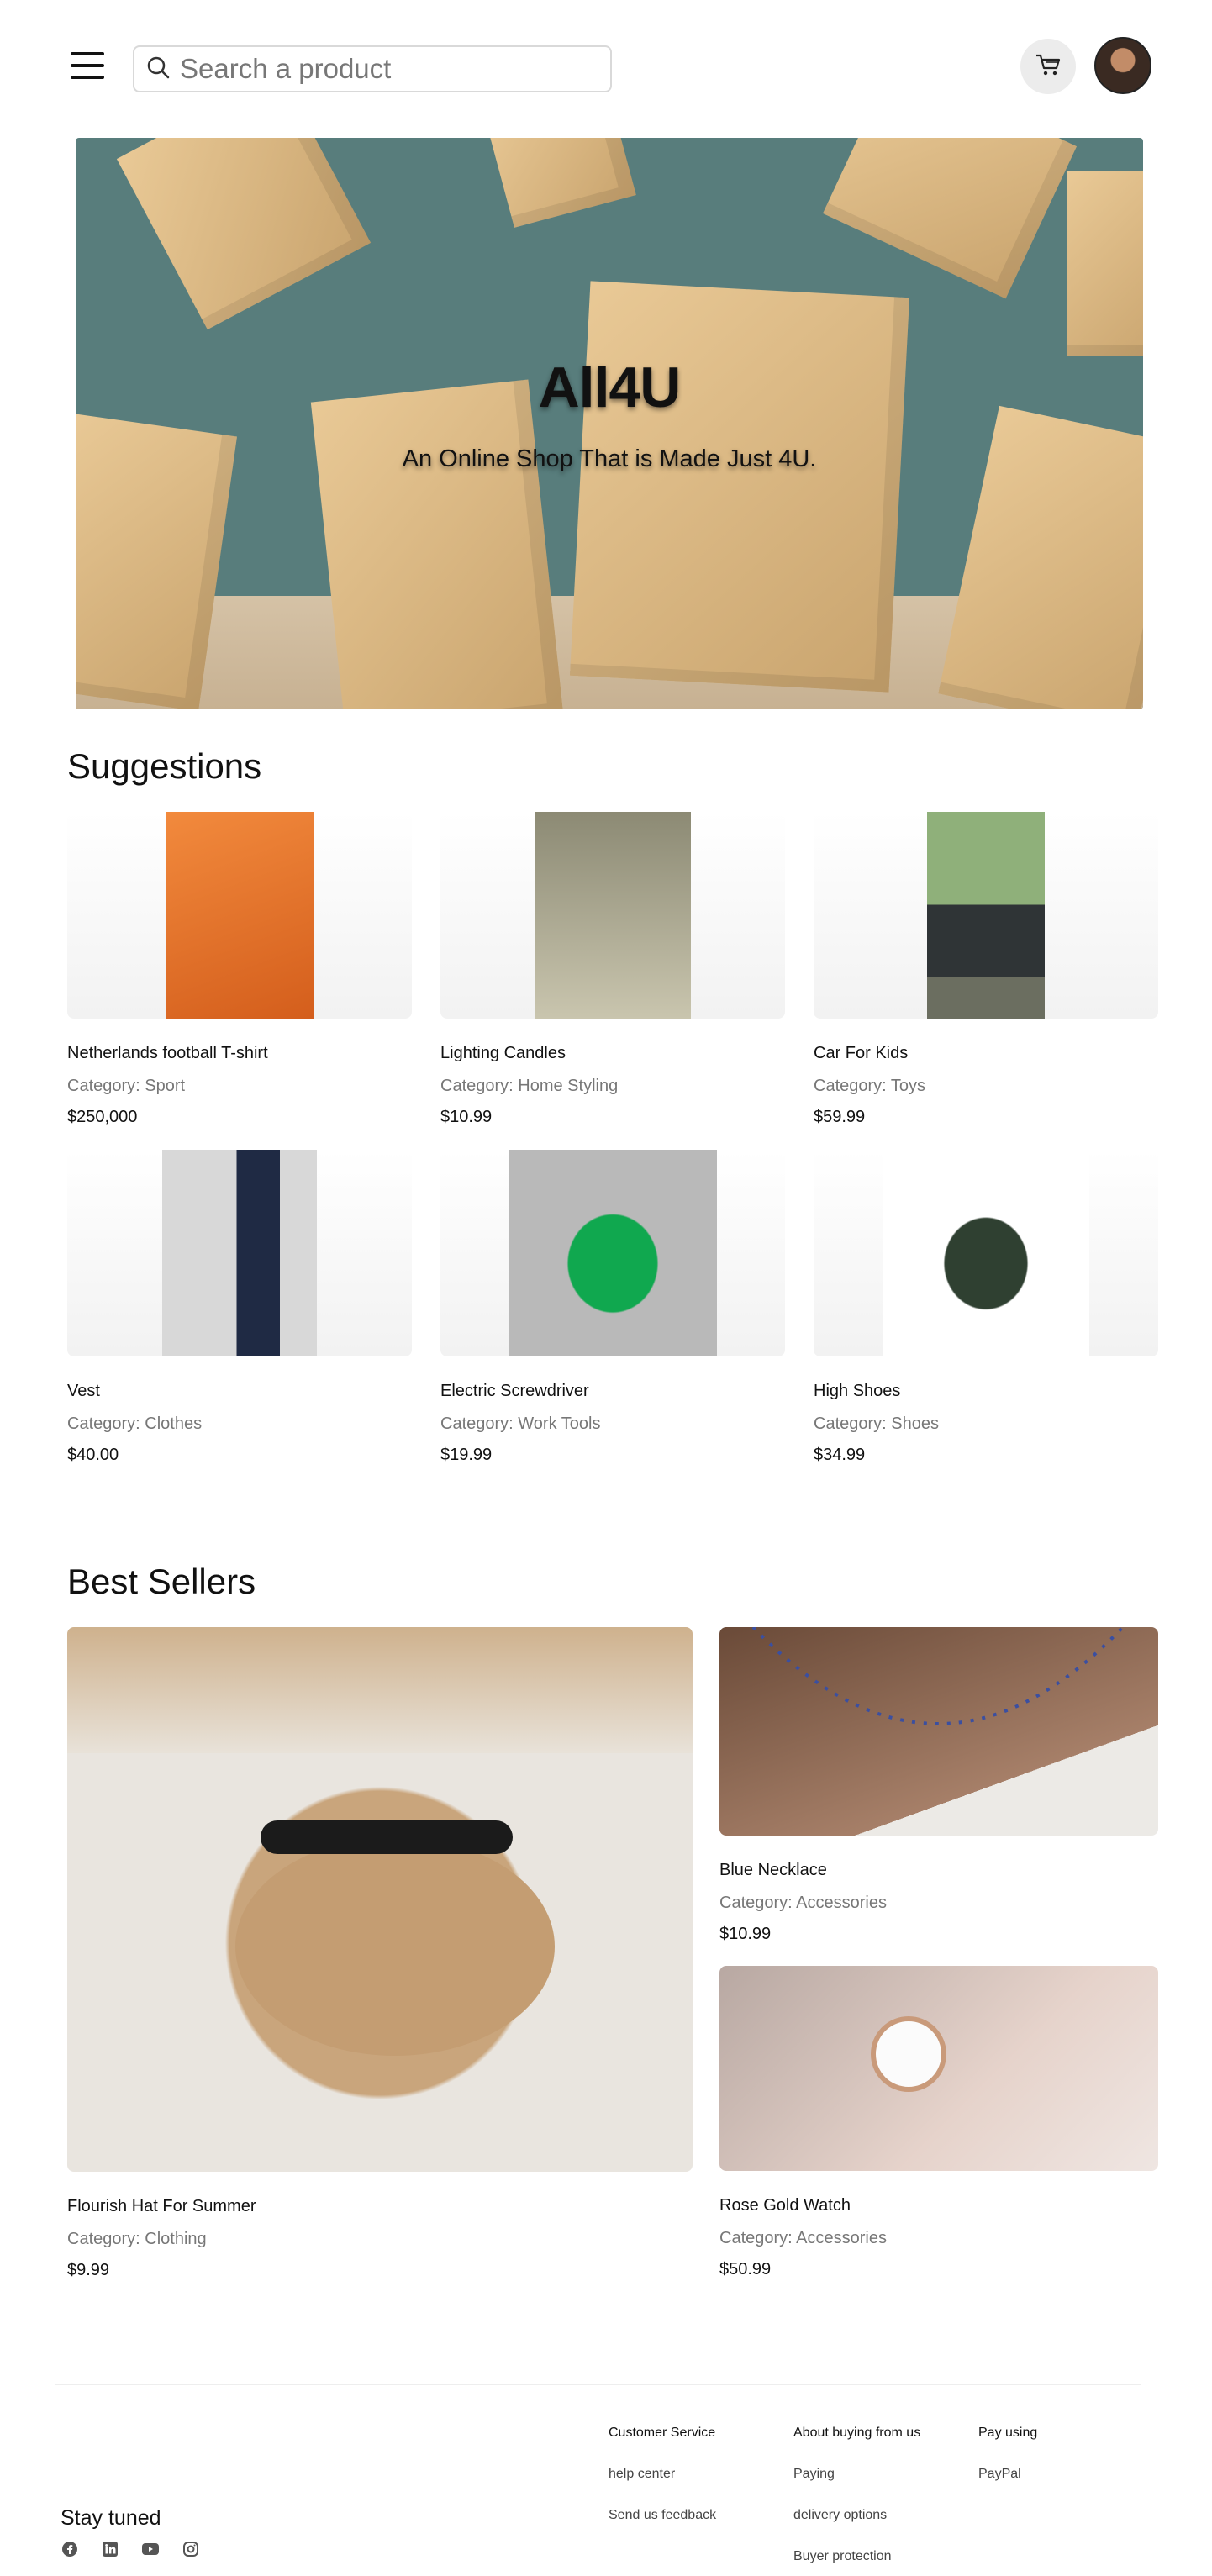  What do you see at coordinates (785, 2205) in the screenshot?
I see `product-name: Rose Gold Watch` at bounding box center [785, 2205].